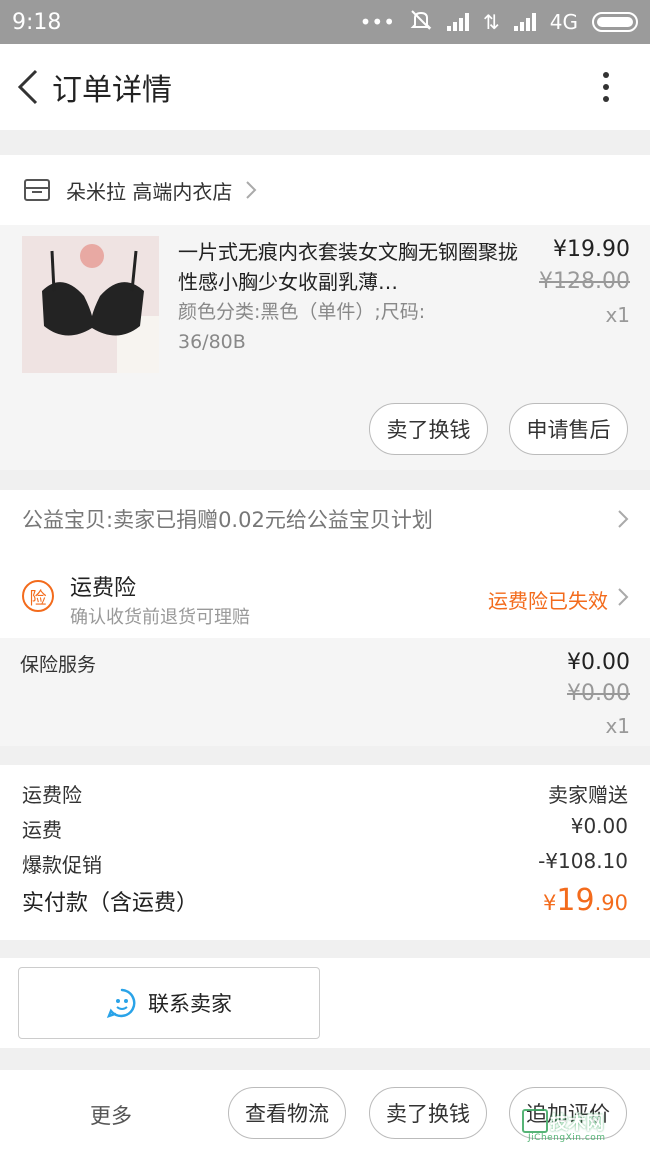 The height and width of the screenshot is (1155, 650). Describe the element at coordinates (617, 726) in the screenshot. I see `service-quantity: x1` at that location.